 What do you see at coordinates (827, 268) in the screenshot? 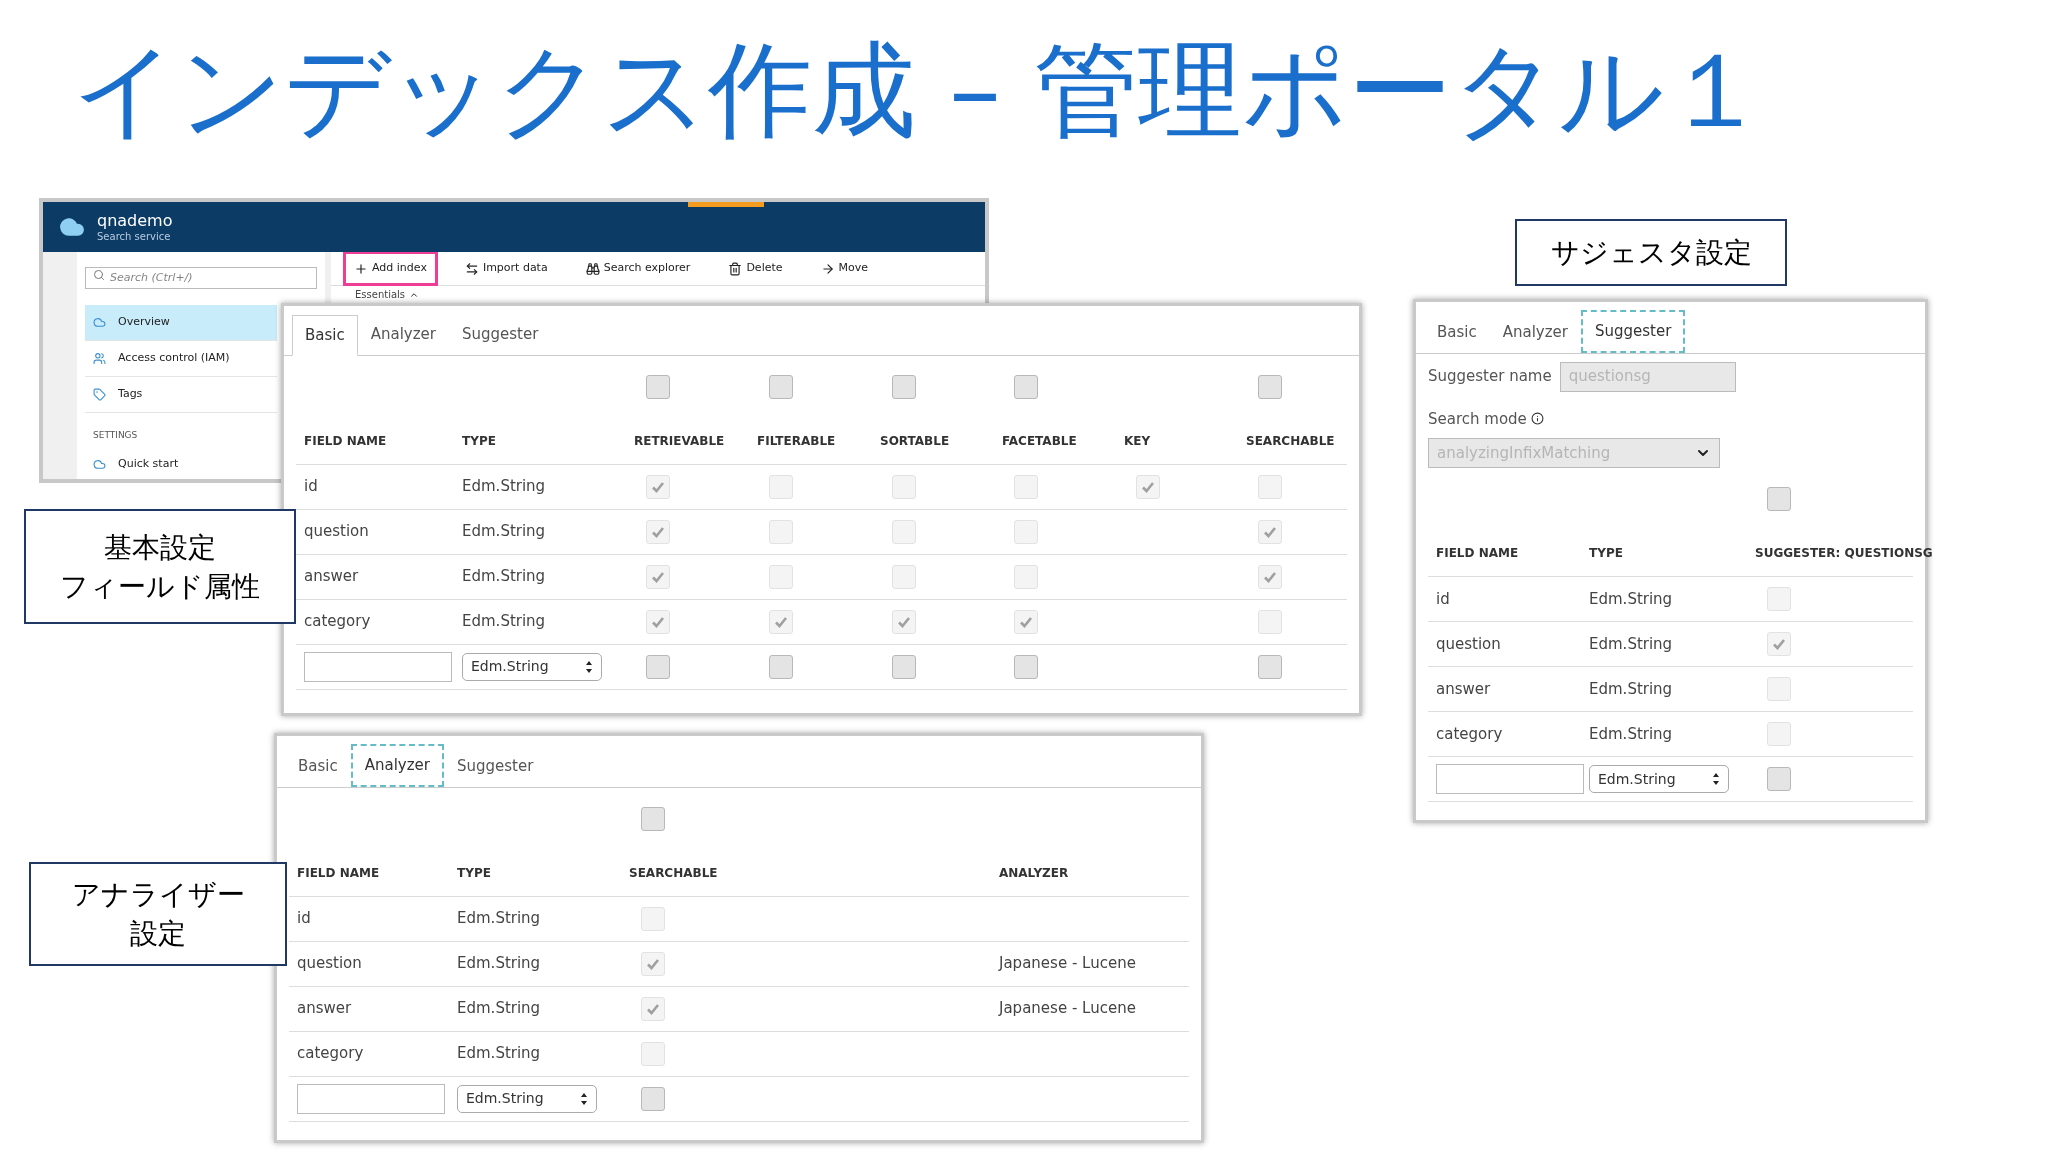
I see `arrow-right-icon` at bounding box center [827, 268].